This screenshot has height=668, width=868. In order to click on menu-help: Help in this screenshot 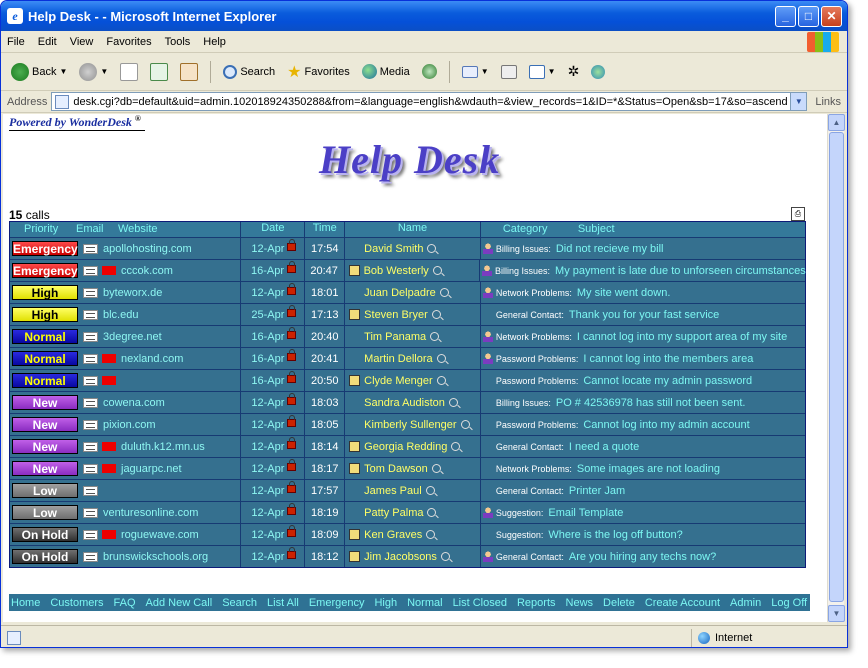, I will do `click(214, 42)`.